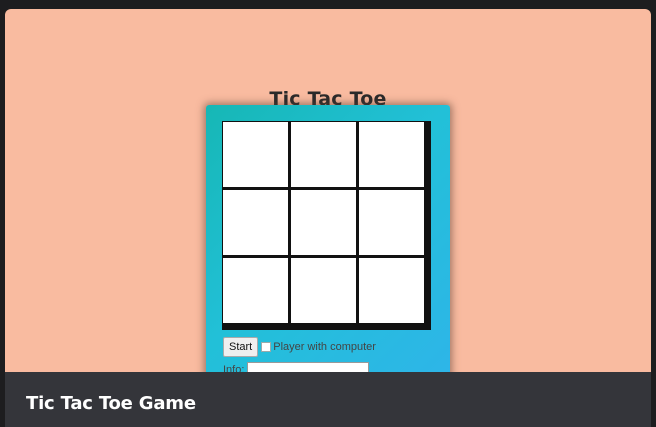 The image size is (656, 427). I want to click on computer-checkbox, so click(266, 347).